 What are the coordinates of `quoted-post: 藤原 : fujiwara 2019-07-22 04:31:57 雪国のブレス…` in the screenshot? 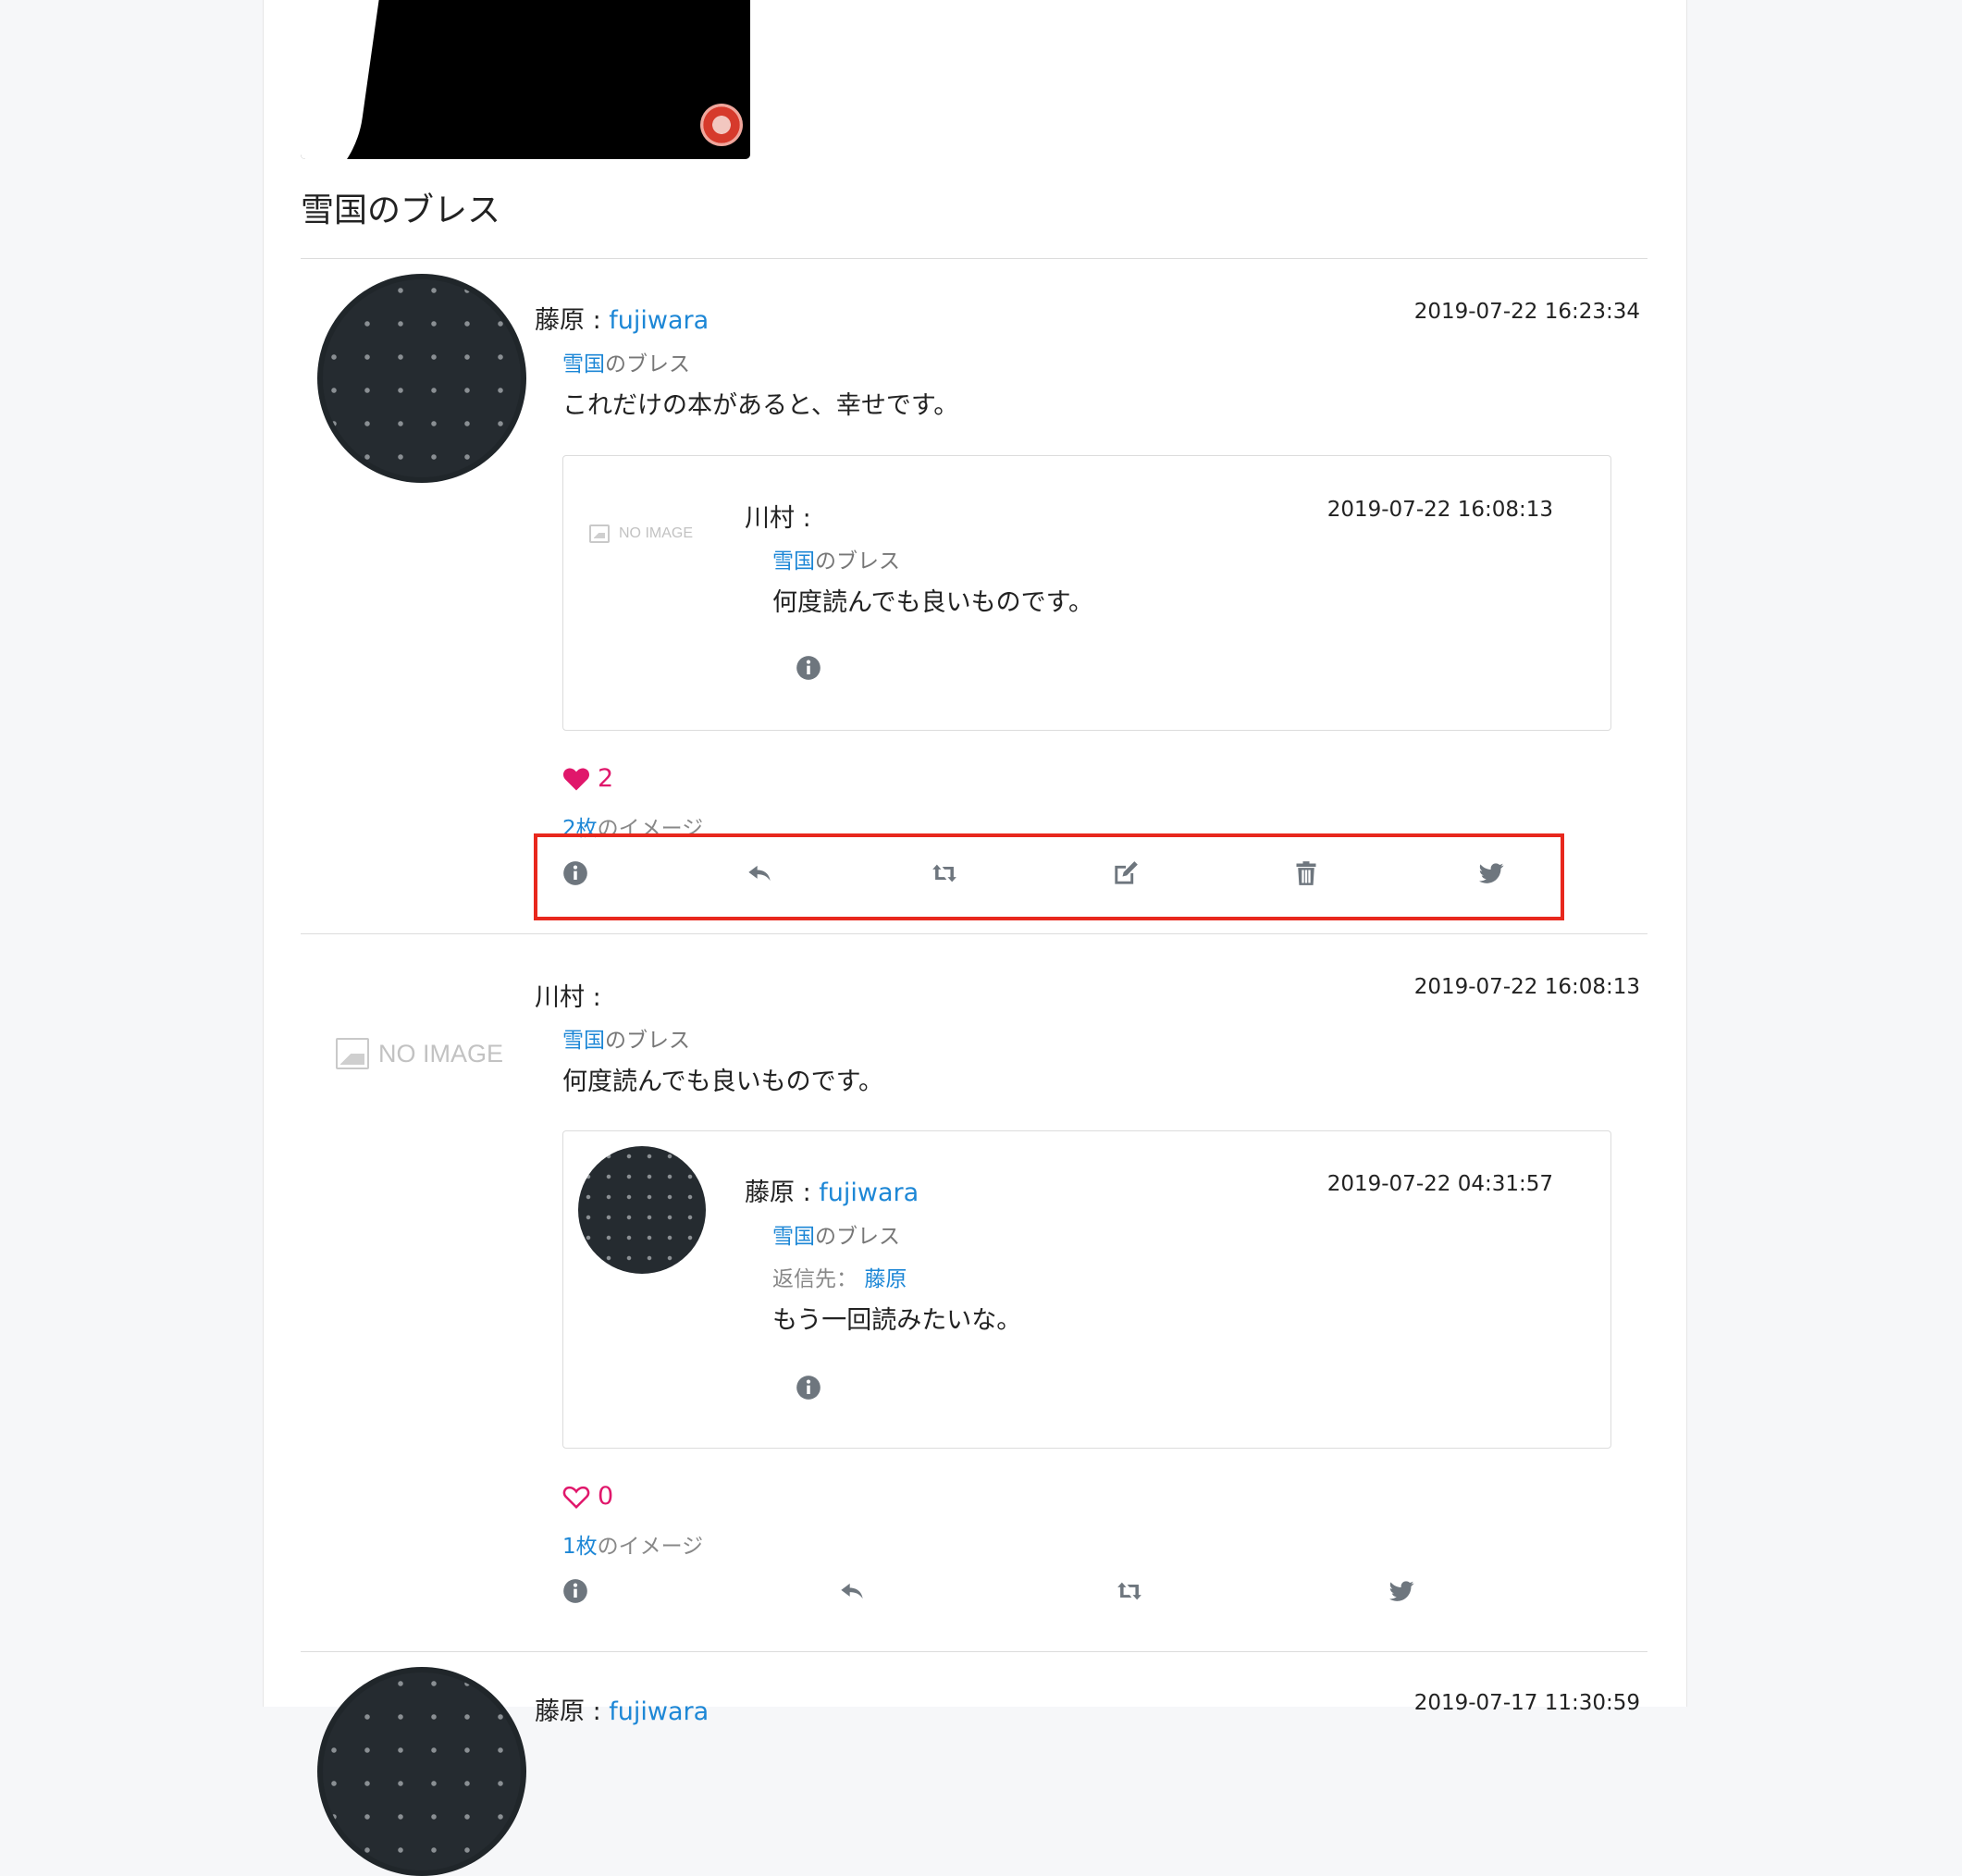 It's located at (1086, 1289).